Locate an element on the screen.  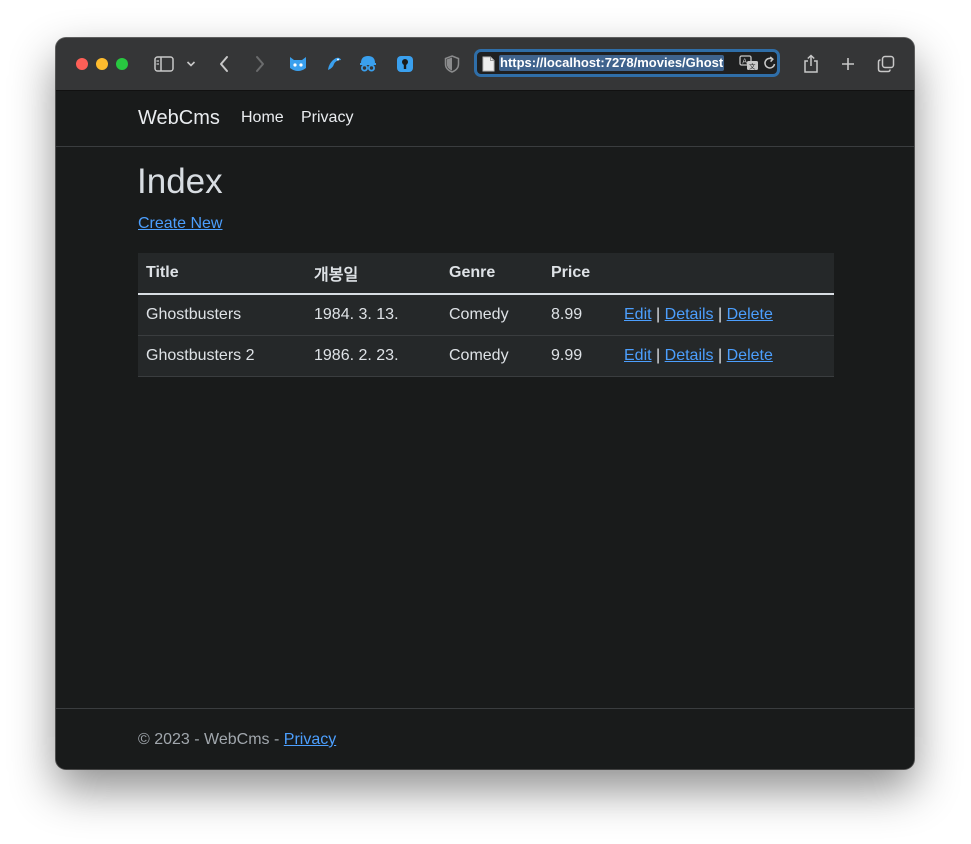
cell-price: 9.99 is located at coordinates (579, 356).